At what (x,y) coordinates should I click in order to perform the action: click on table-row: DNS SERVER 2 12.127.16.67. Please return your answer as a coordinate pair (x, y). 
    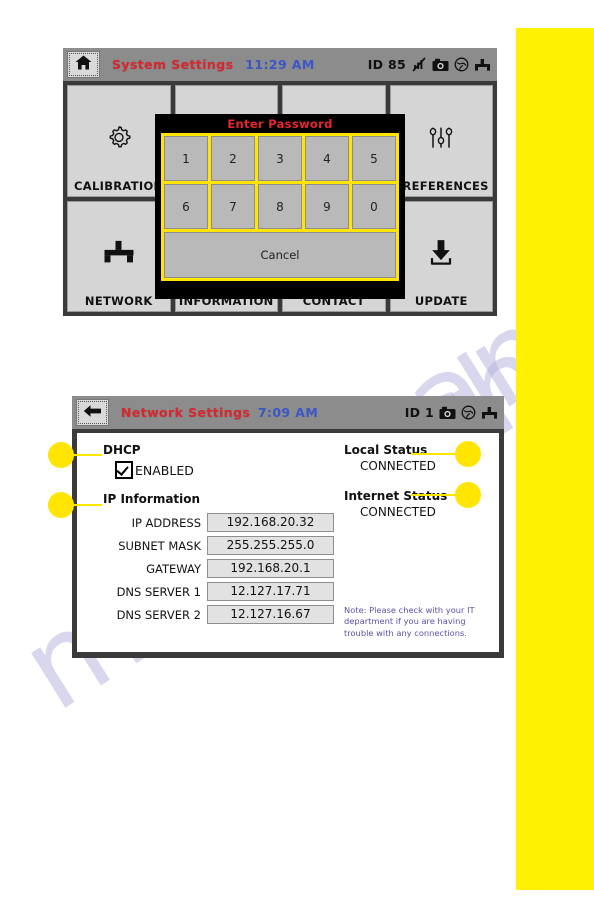
    Looking at the image, I should click on (211, 614).